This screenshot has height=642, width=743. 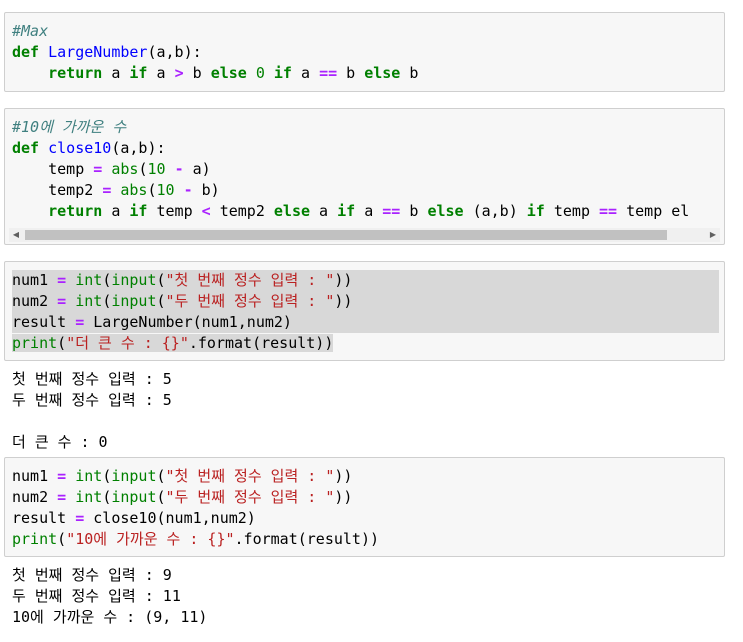 I want to click on code-line: print("10에 가까운 수 : {}".format(result)), so click(x=368, y=539).